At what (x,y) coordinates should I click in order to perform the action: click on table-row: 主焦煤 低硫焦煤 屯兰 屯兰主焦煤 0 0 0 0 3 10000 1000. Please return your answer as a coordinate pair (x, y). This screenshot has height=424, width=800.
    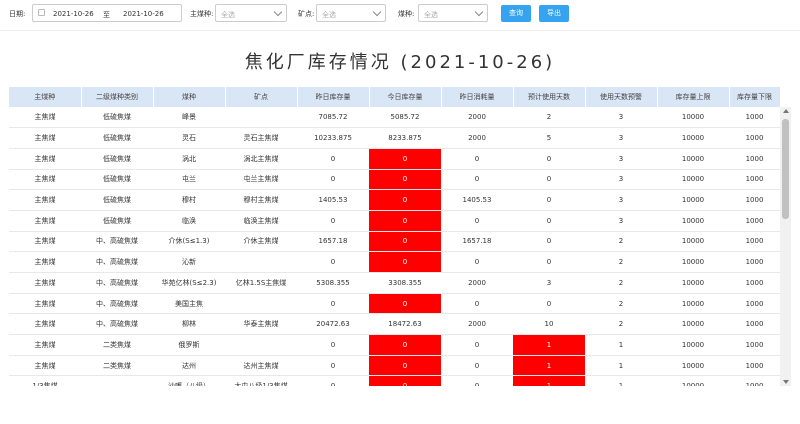
    Looking at the image, I should click on (394, 180).